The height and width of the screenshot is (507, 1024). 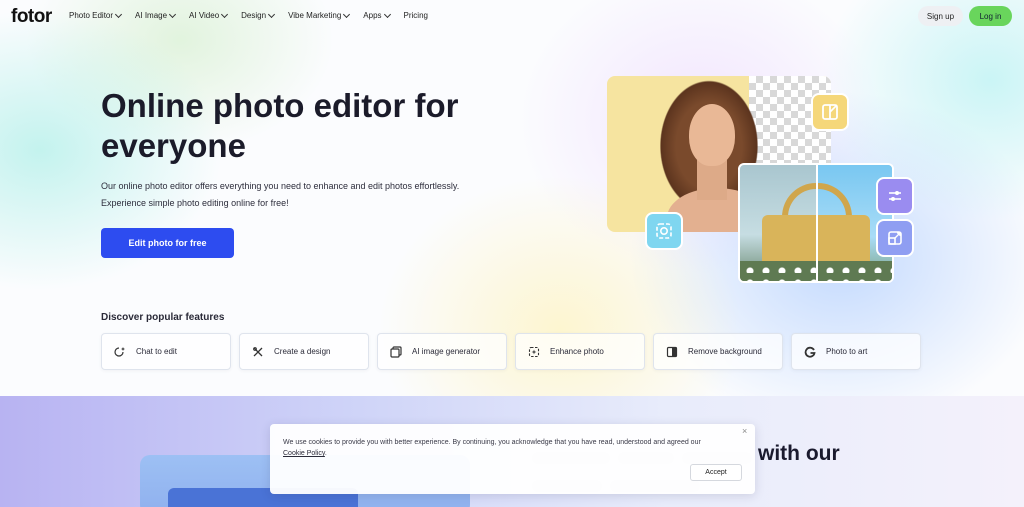 I want to click on nav-item-apps: Apps, so click(x=377, y=15).